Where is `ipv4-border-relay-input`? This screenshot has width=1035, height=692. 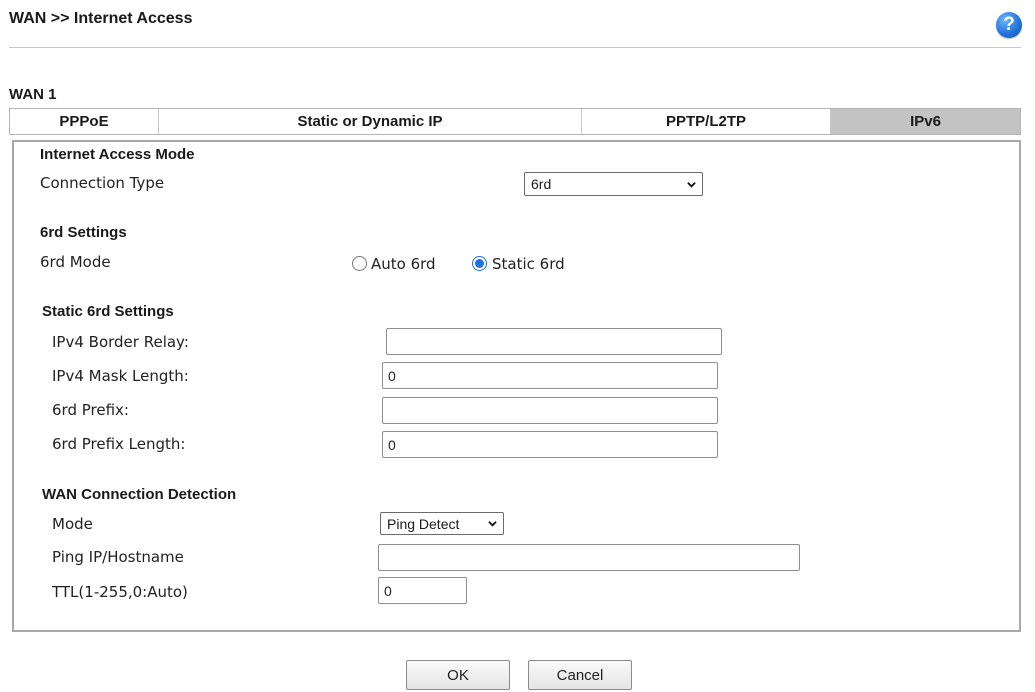 ipv4-border-relay-input is located at coordinates (554, 341).